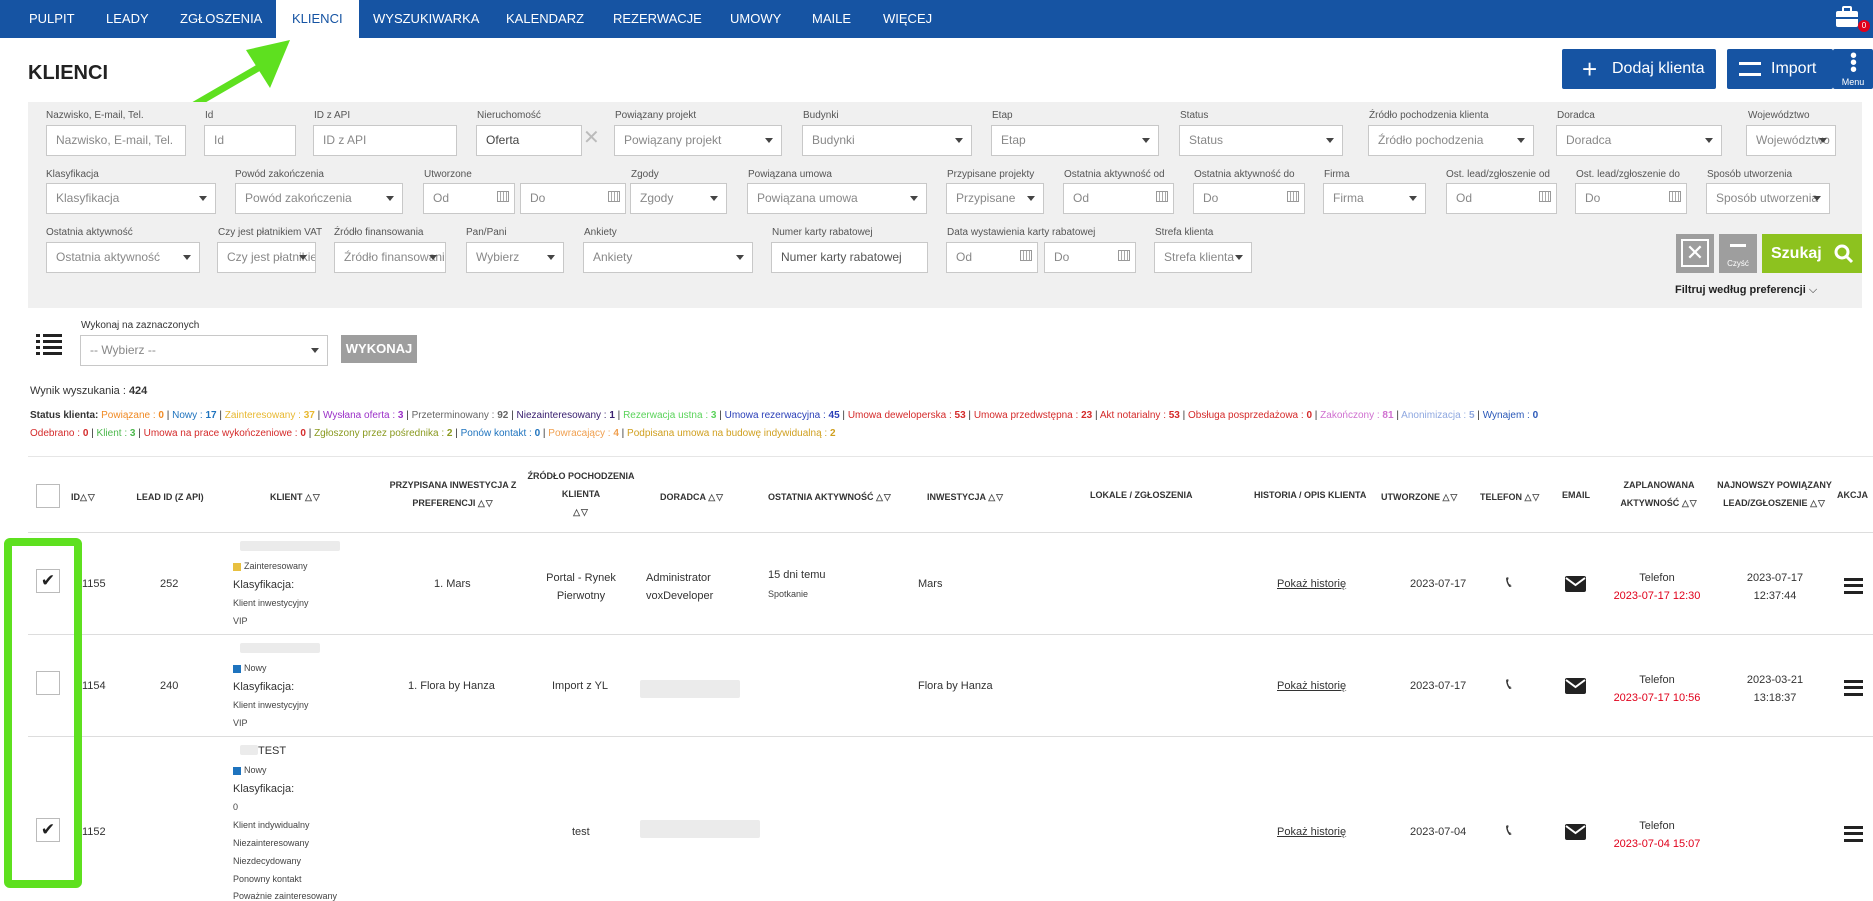 The width and height of the screenshot is (1873, 901). I want to click on header-phone: TELEFON △▽, so click(1510, 497).